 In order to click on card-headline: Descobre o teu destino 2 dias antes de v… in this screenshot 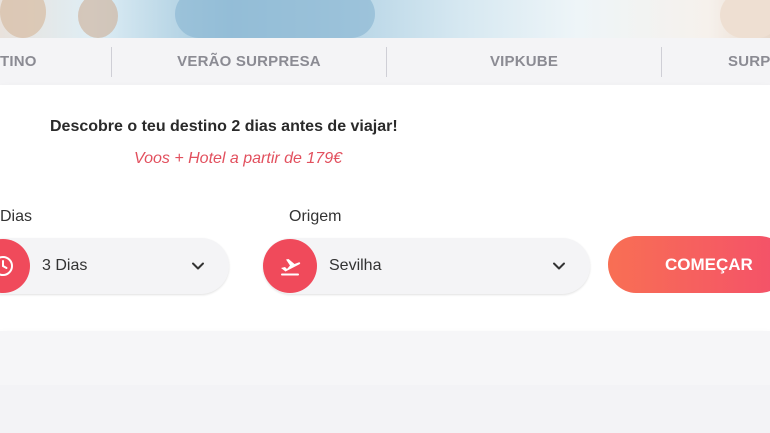, I will do `click(224, 126)`.